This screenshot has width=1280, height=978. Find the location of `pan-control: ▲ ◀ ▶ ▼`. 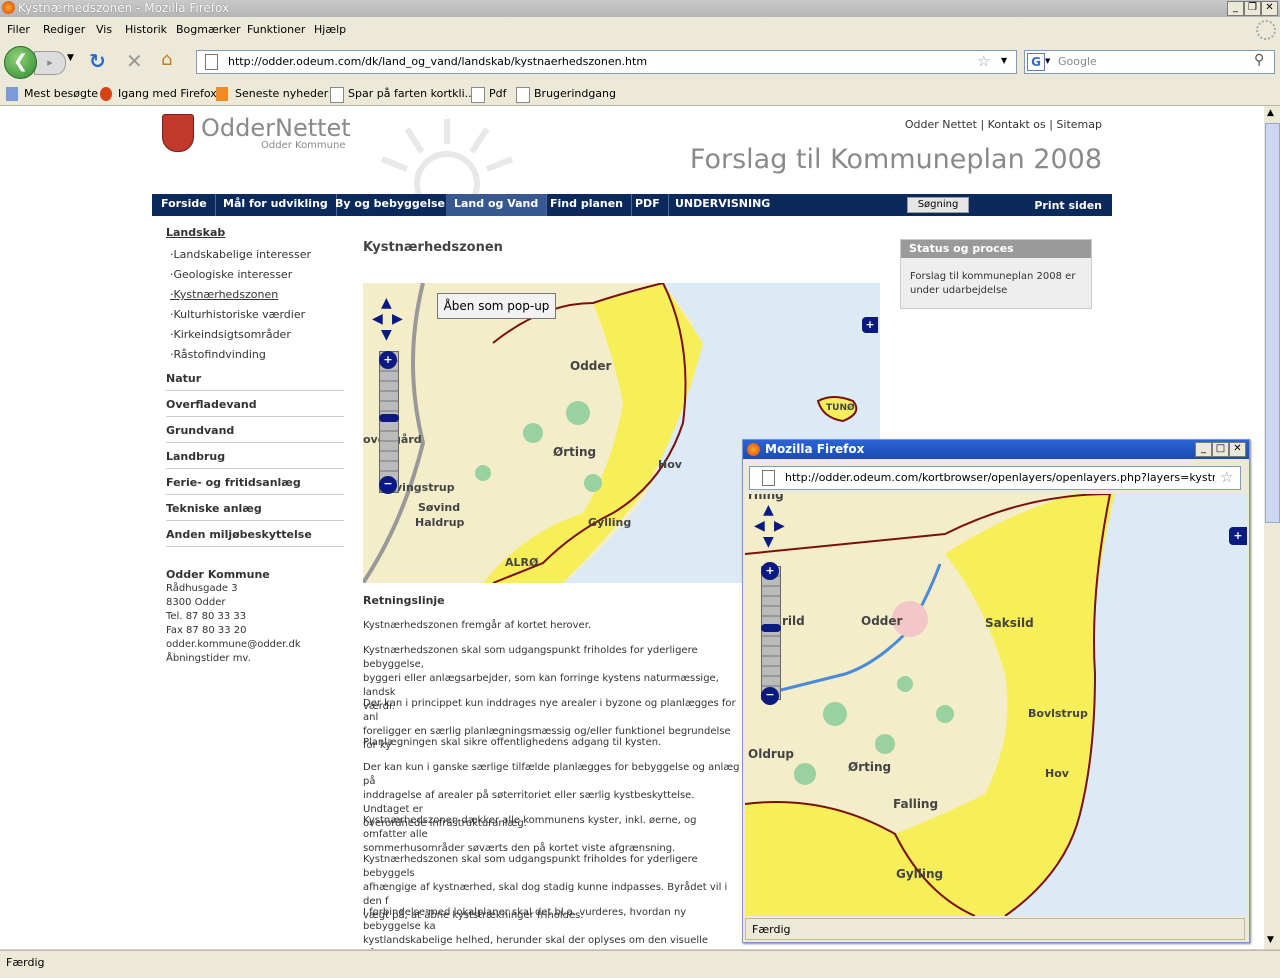

pan-control: ▲ ◀ ▶ ▼ is located at coordinates (389, 319).